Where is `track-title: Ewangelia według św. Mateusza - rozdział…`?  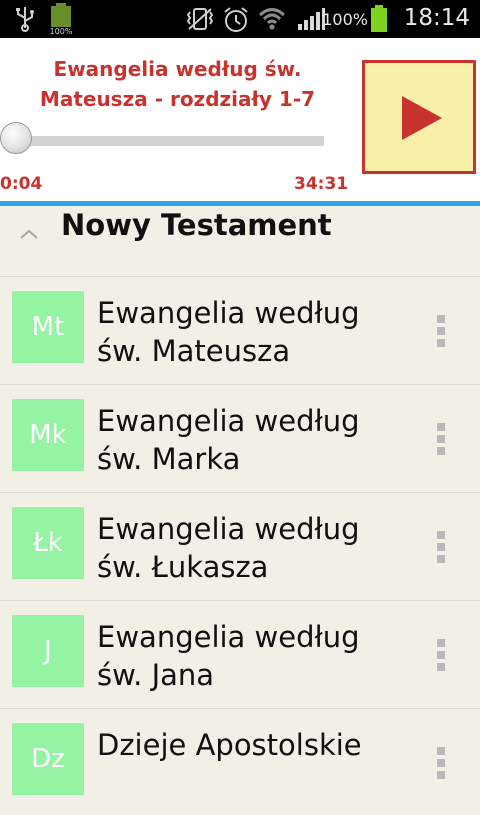 track-title: Ewangelia według św. Mateusza - rozdział… is located at coordinates (177, 84).